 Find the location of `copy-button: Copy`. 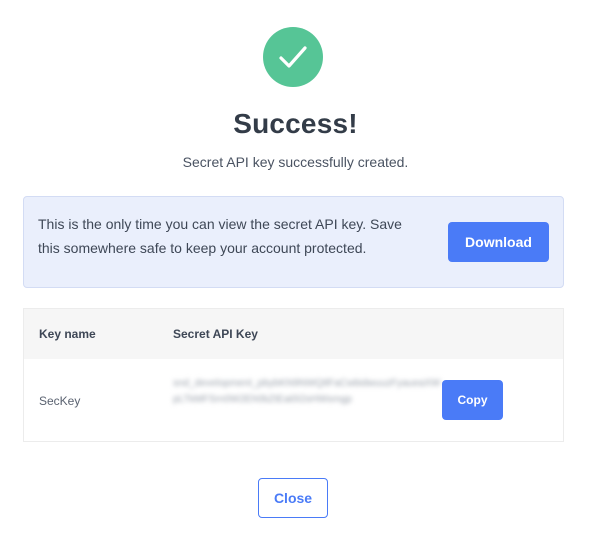

copy-button: Copy is located at coordinates (472, 400).